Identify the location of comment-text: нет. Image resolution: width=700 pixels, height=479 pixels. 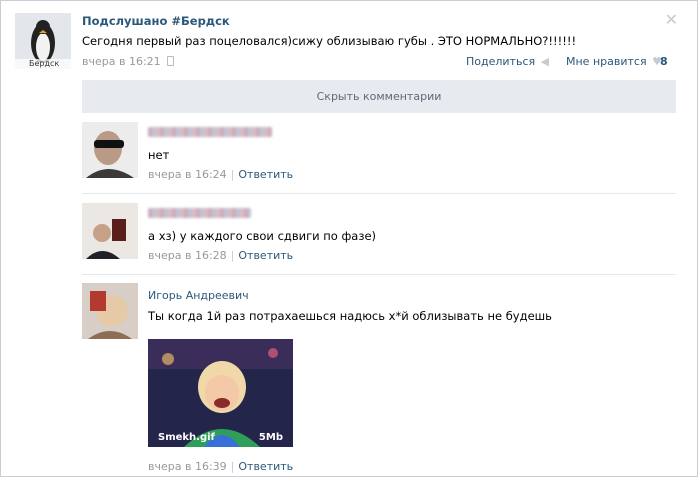
(159, 155).